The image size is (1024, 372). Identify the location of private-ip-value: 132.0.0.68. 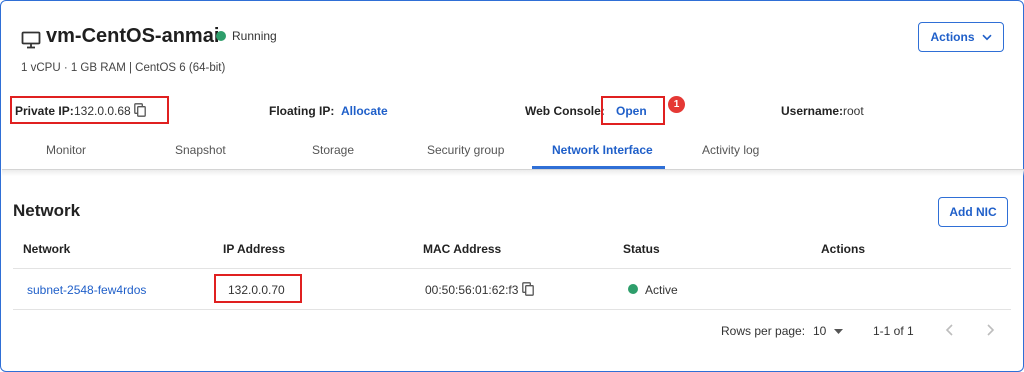
(102, 111).